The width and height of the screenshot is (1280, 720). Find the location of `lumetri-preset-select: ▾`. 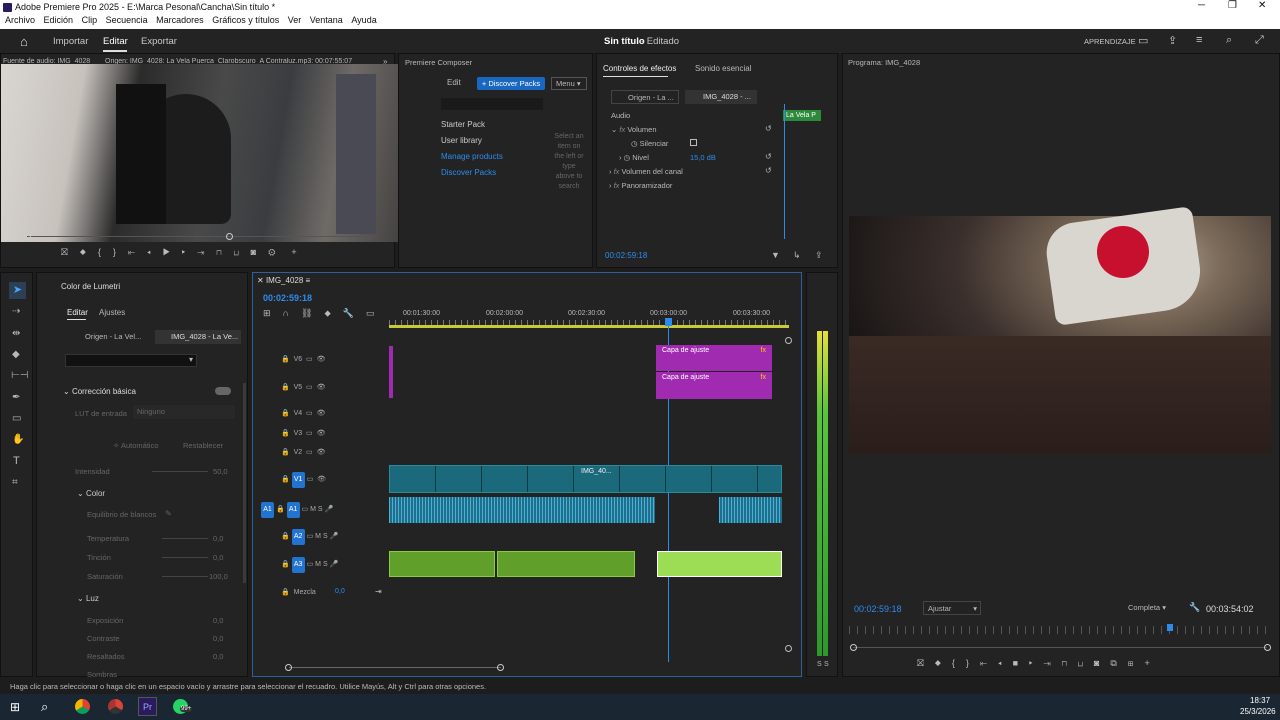

lumetri-preset-select: ▾ is located at coordinates (131, 360).